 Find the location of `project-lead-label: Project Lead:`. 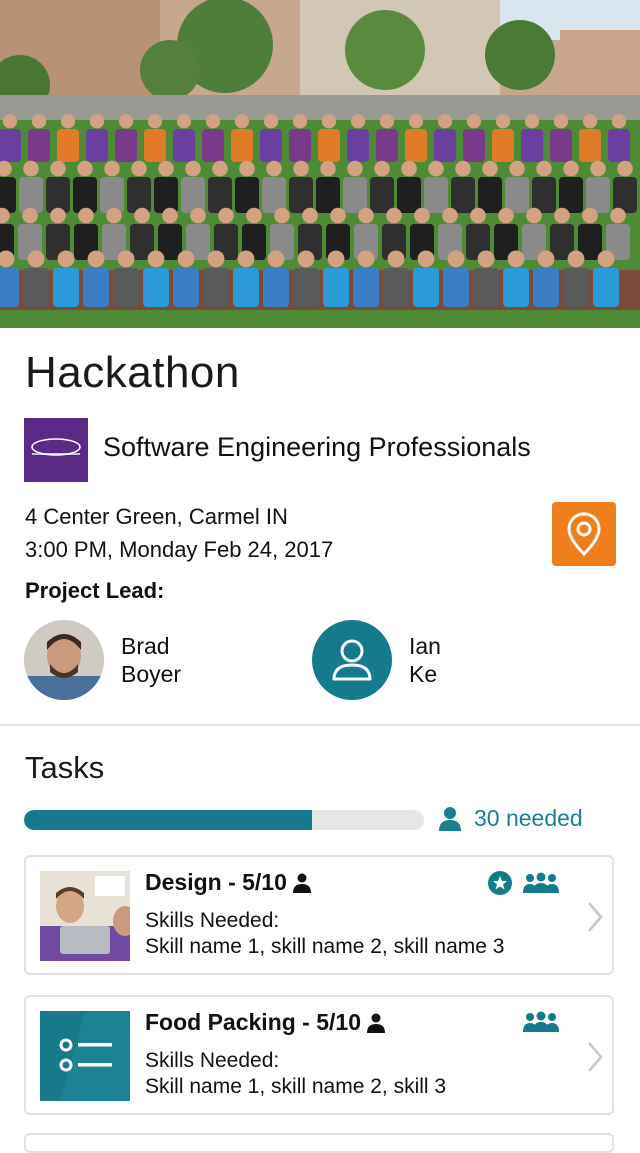

project-lead-label: Project Lead: is located at coordinates (95, 590).